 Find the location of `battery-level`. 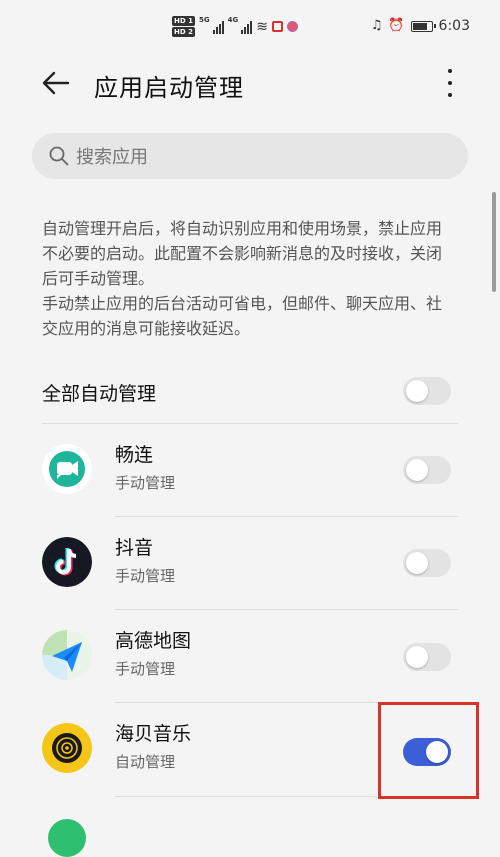

battery-level is located at coordinates (419, 26).